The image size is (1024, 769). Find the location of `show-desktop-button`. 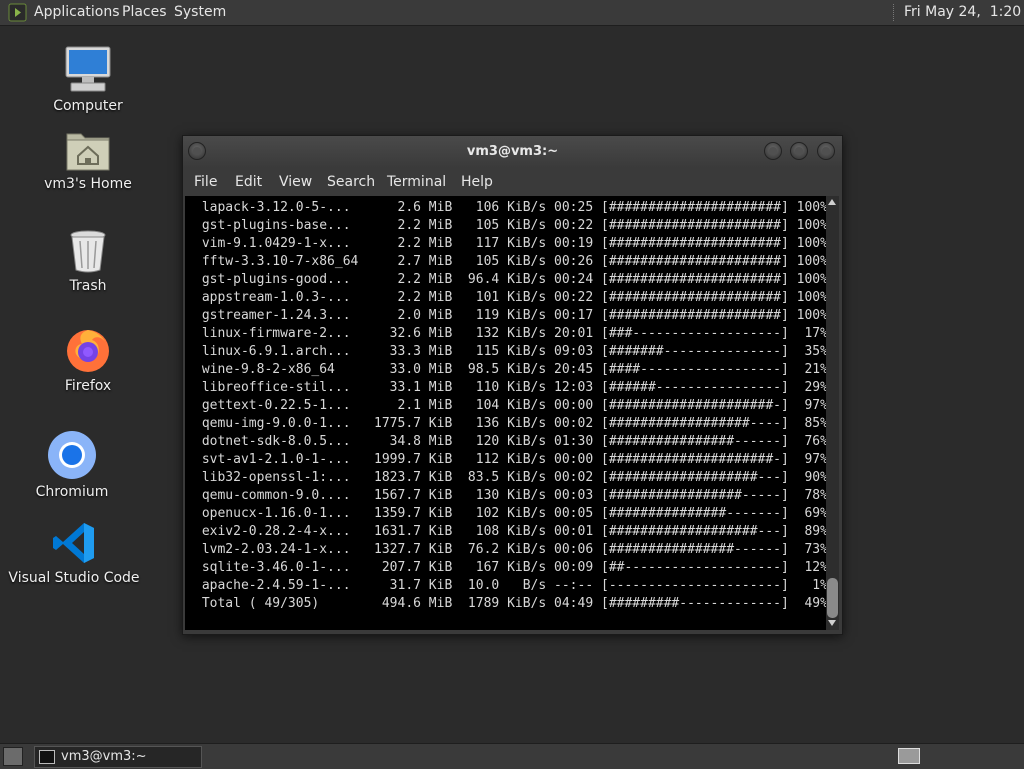

show-desktop-button is located at coordinates (13, 756).